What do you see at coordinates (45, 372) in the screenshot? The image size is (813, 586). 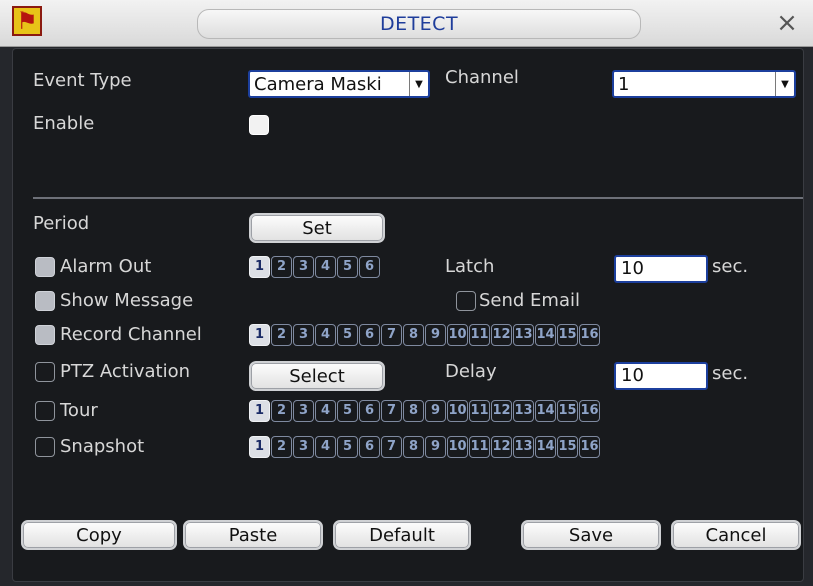 I see `ptz-activation-checkbox` at bounding box center [45, 372].